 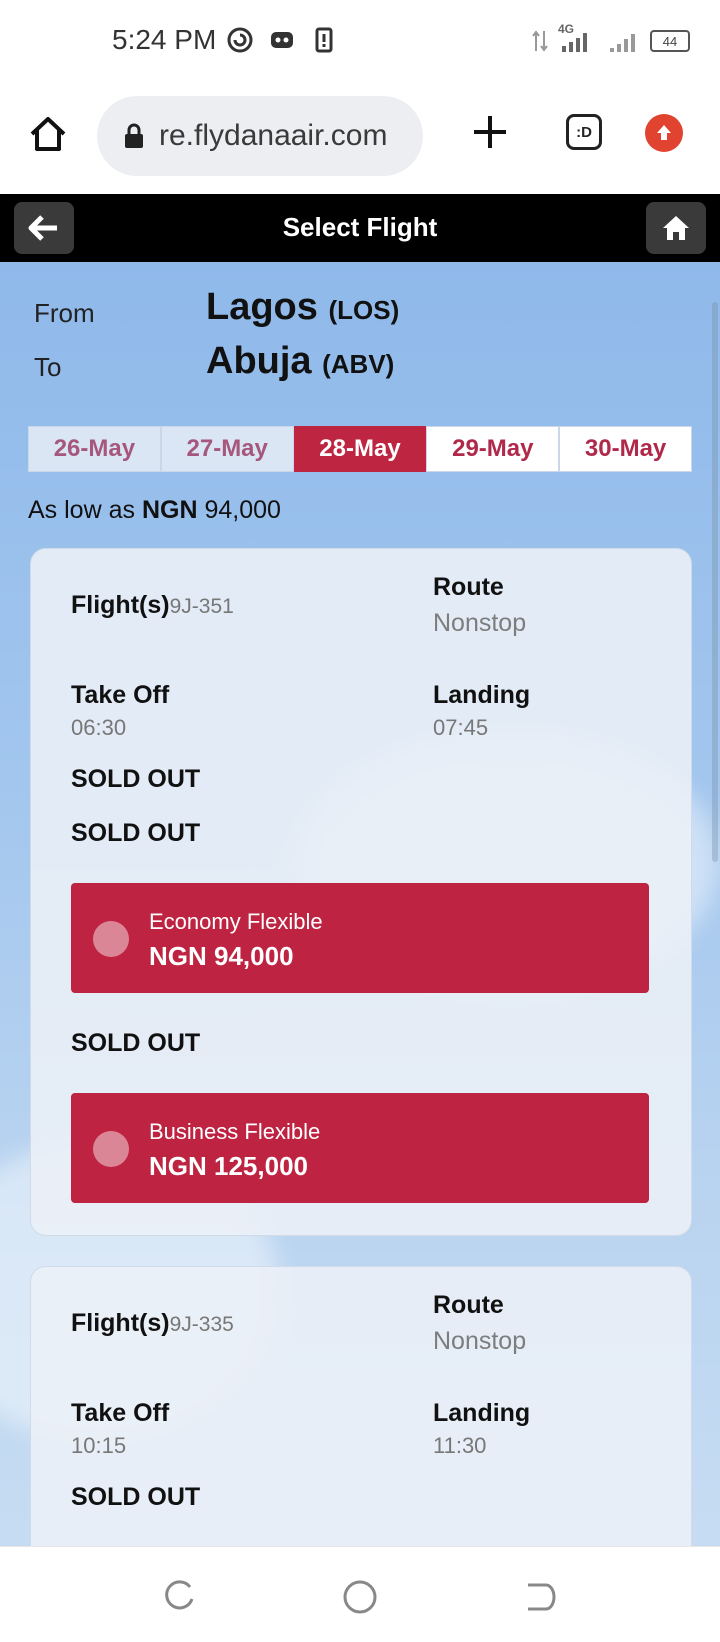 I want to click on recent-apps-button, so click(x=180, y=1597).